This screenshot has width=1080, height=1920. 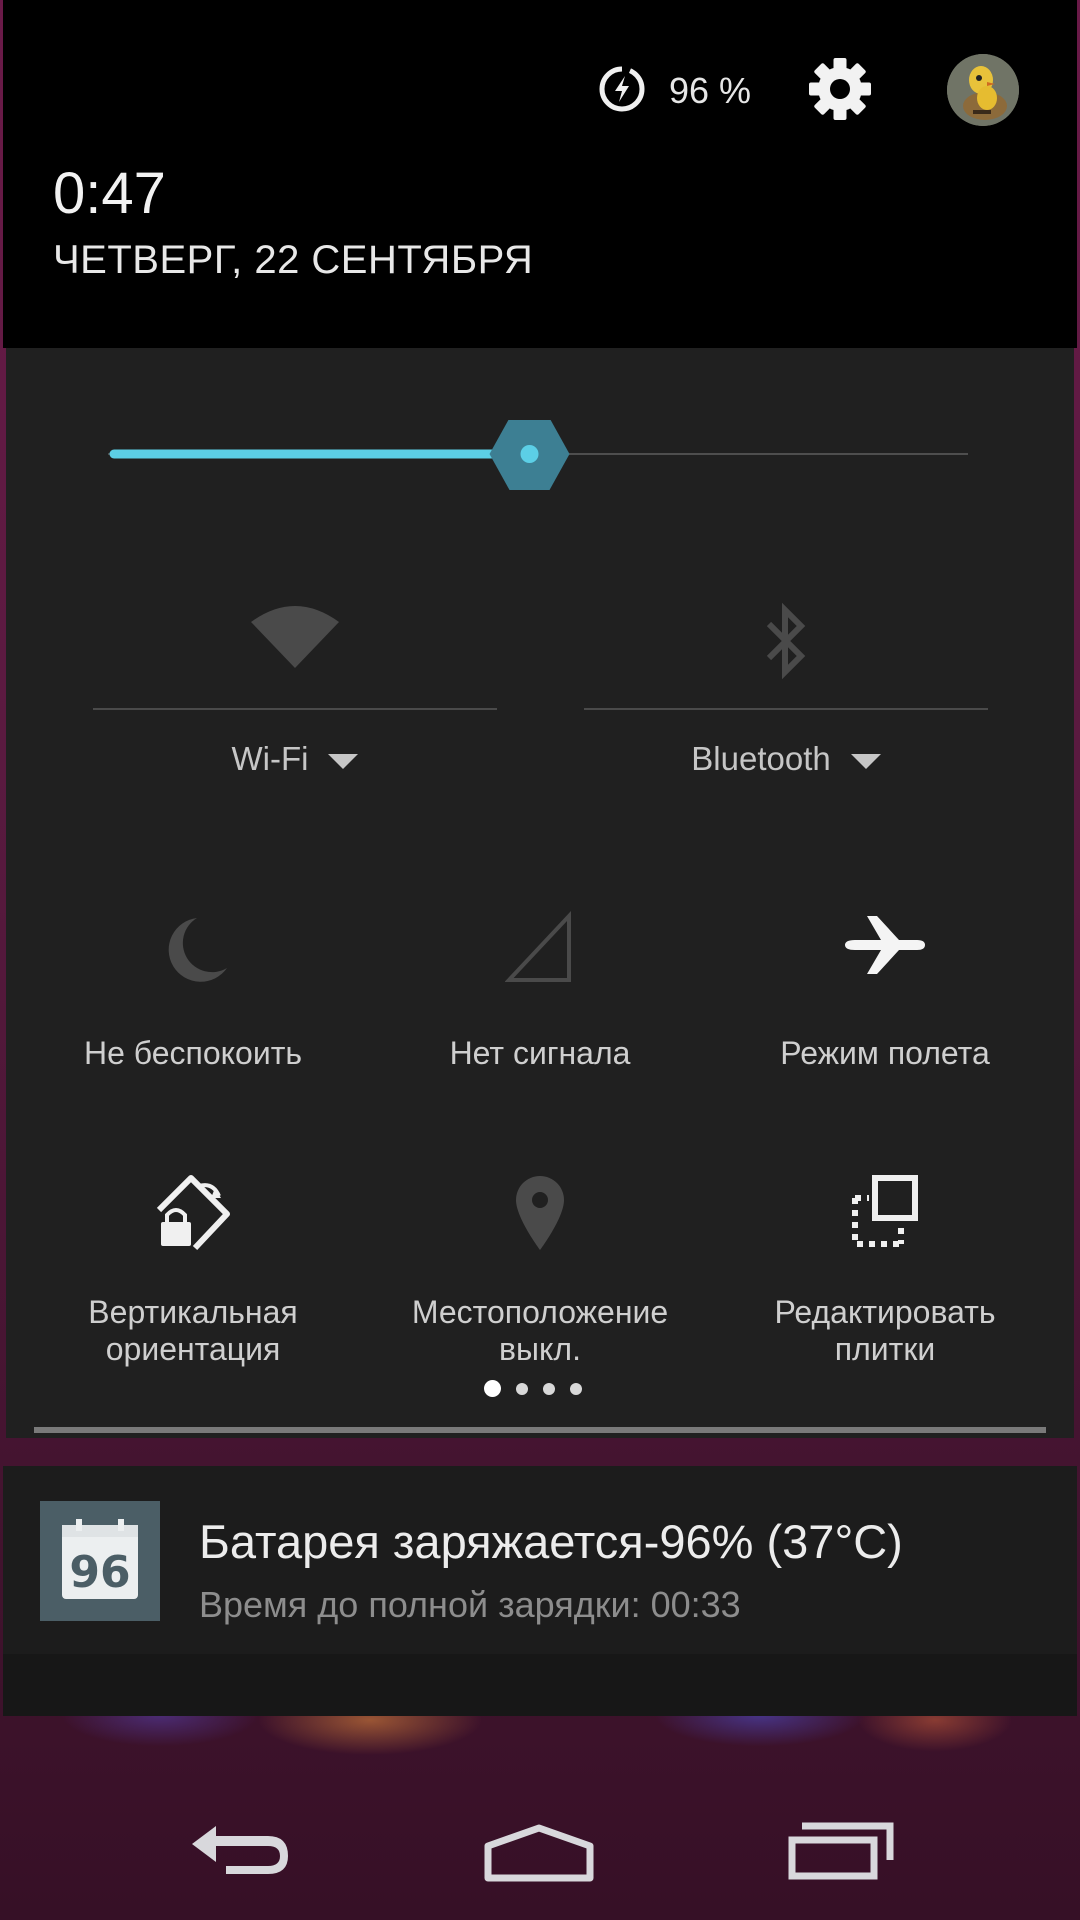 I want to click on tile-label-line2: выкл., so click(x=540, y=1349).